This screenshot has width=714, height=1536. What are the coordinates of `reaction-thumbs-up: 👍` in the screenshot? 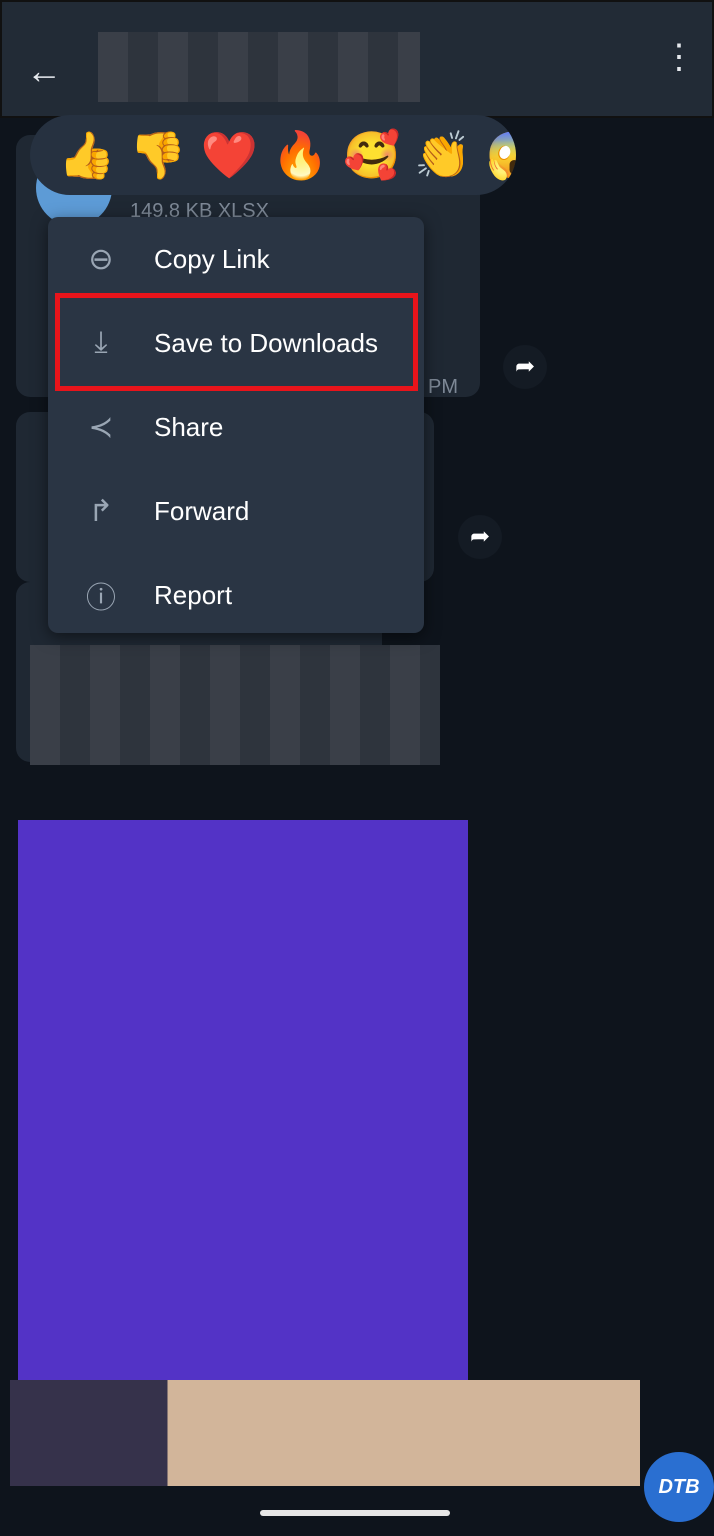 It's located at (86, 155).